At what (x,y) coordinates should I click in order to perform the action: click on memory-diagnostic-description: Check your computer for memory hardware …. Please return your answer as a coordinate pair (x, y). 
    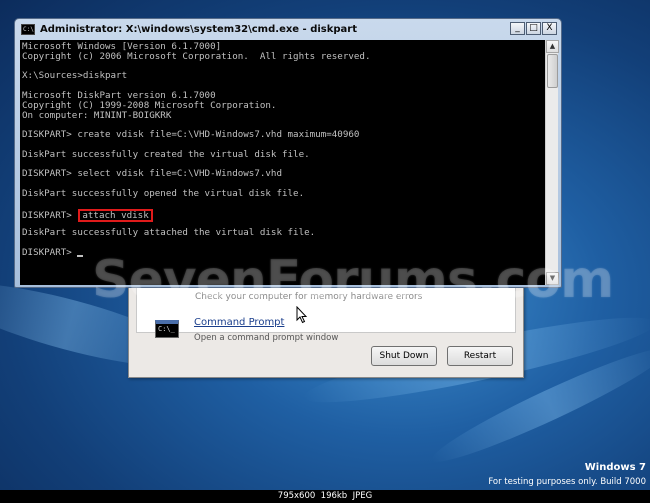
    Looking at the image, I should click on (309, 297).